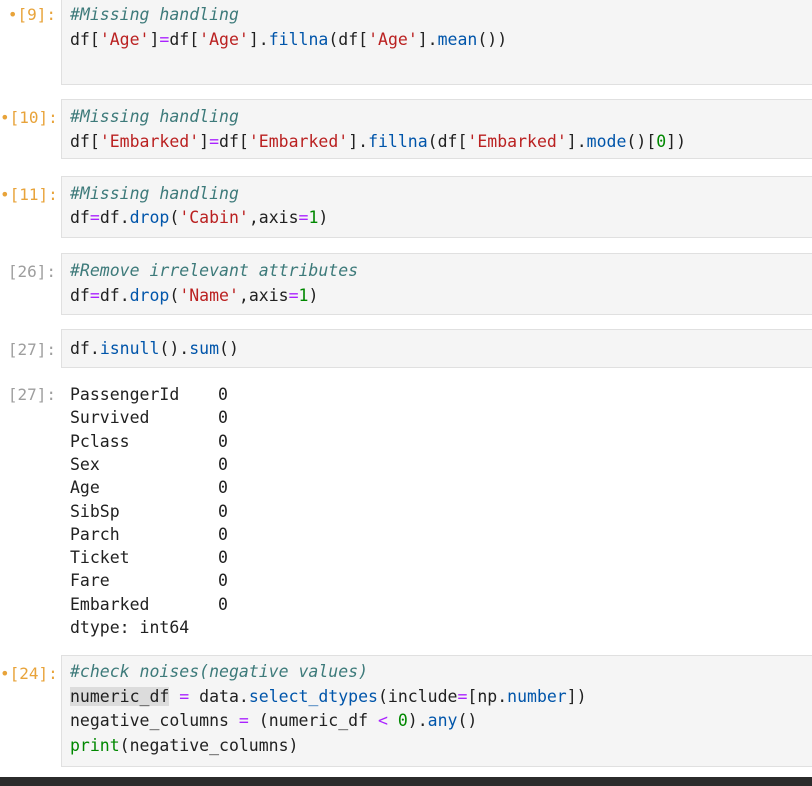  I want to click on code-token: isnull, so click(129, 348).